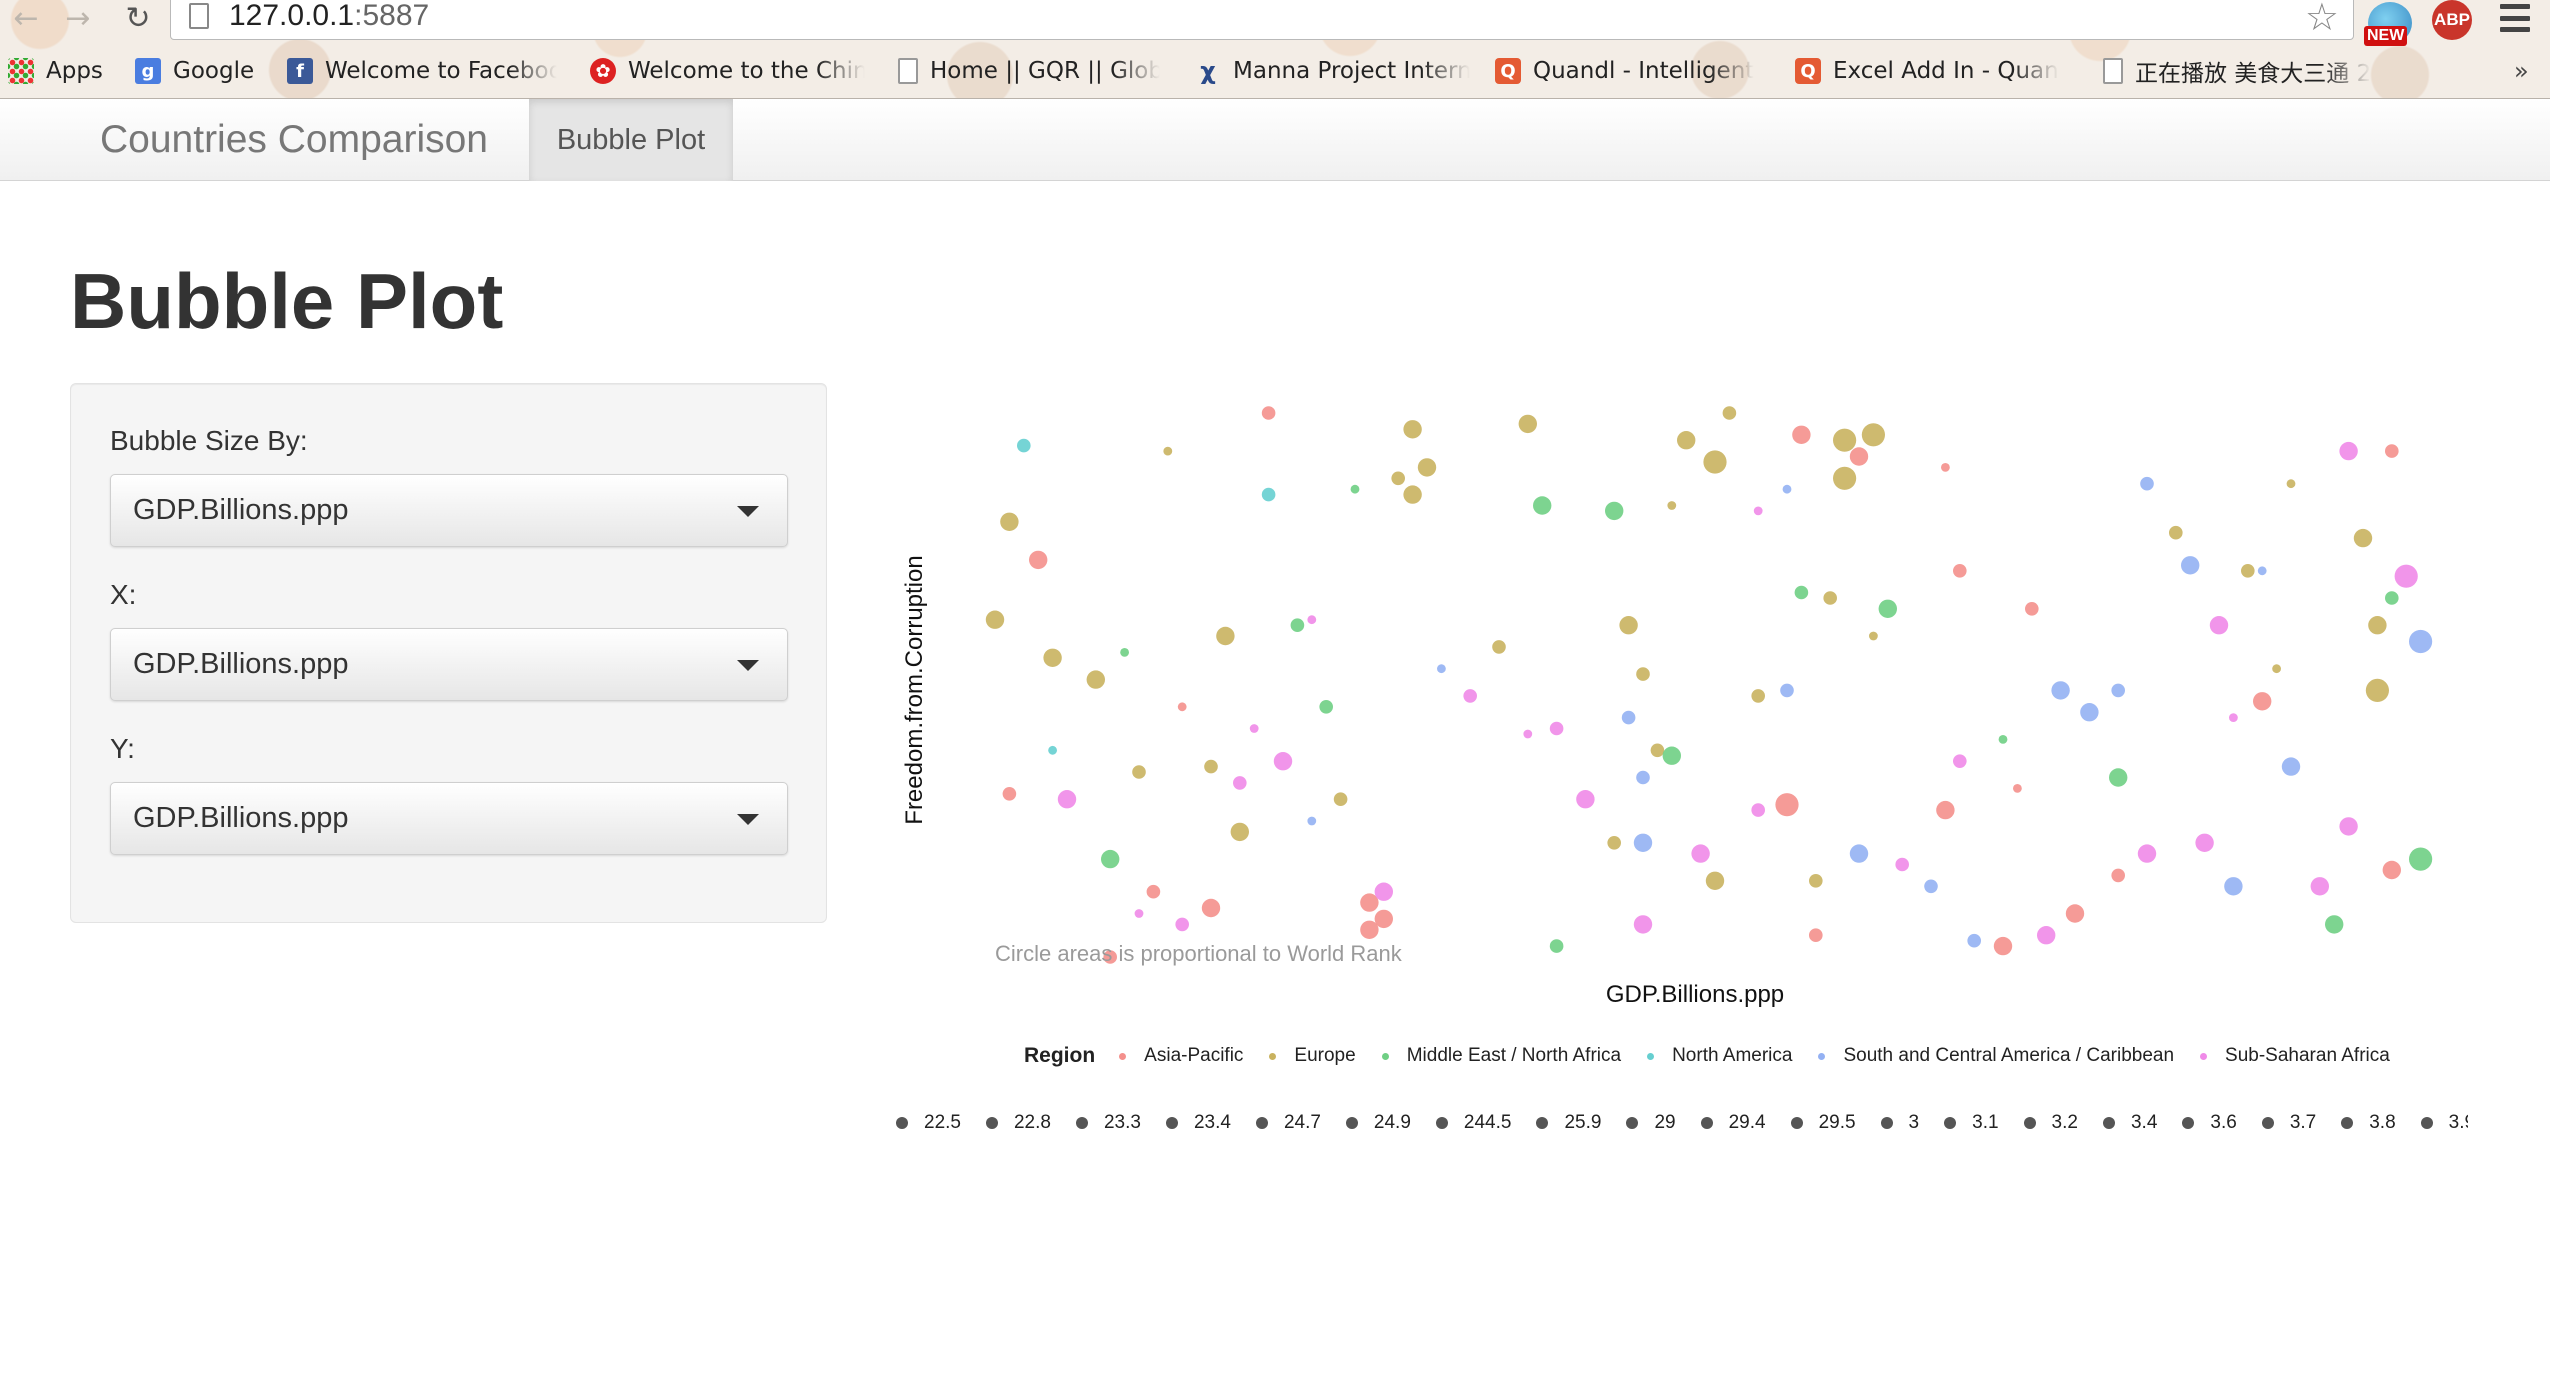 The image size is (2550, 1390). Describe the element at coordinates (2144, 1122) in the screenshot. I see `size-legend-label: 3.4` at that location.